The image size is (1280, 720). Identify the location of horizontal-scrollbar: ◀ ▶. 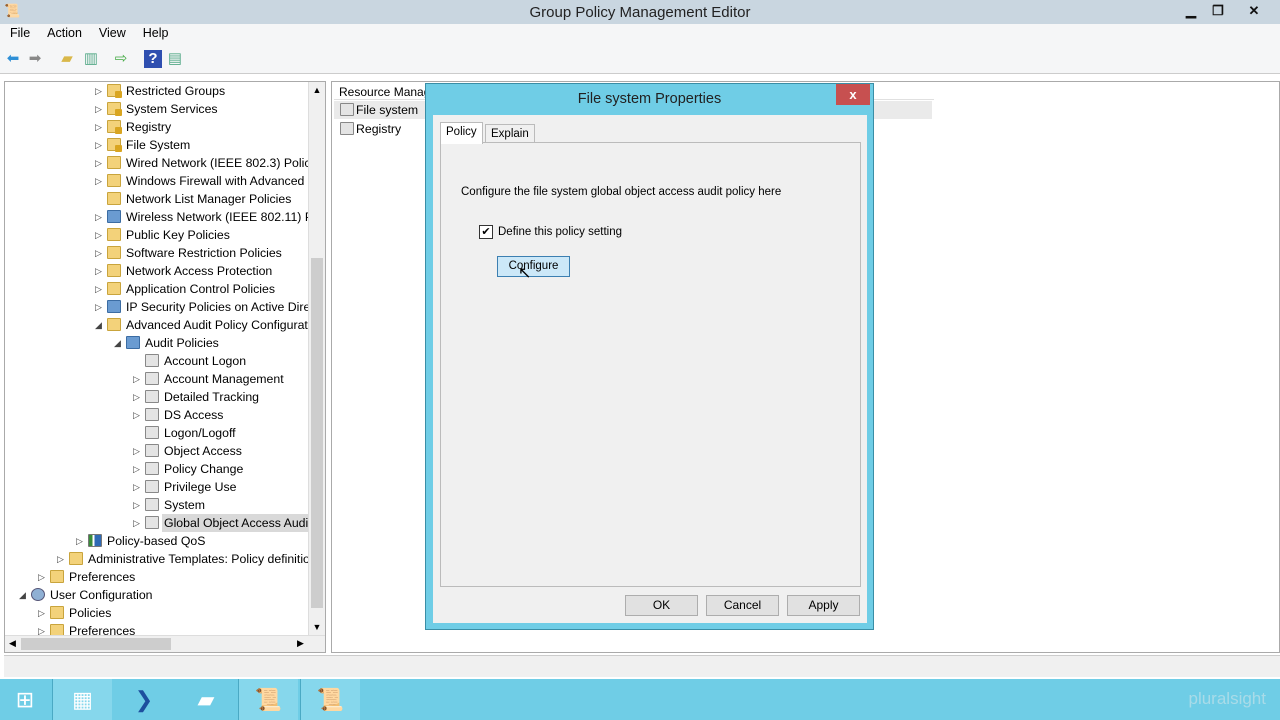
(165, 643).